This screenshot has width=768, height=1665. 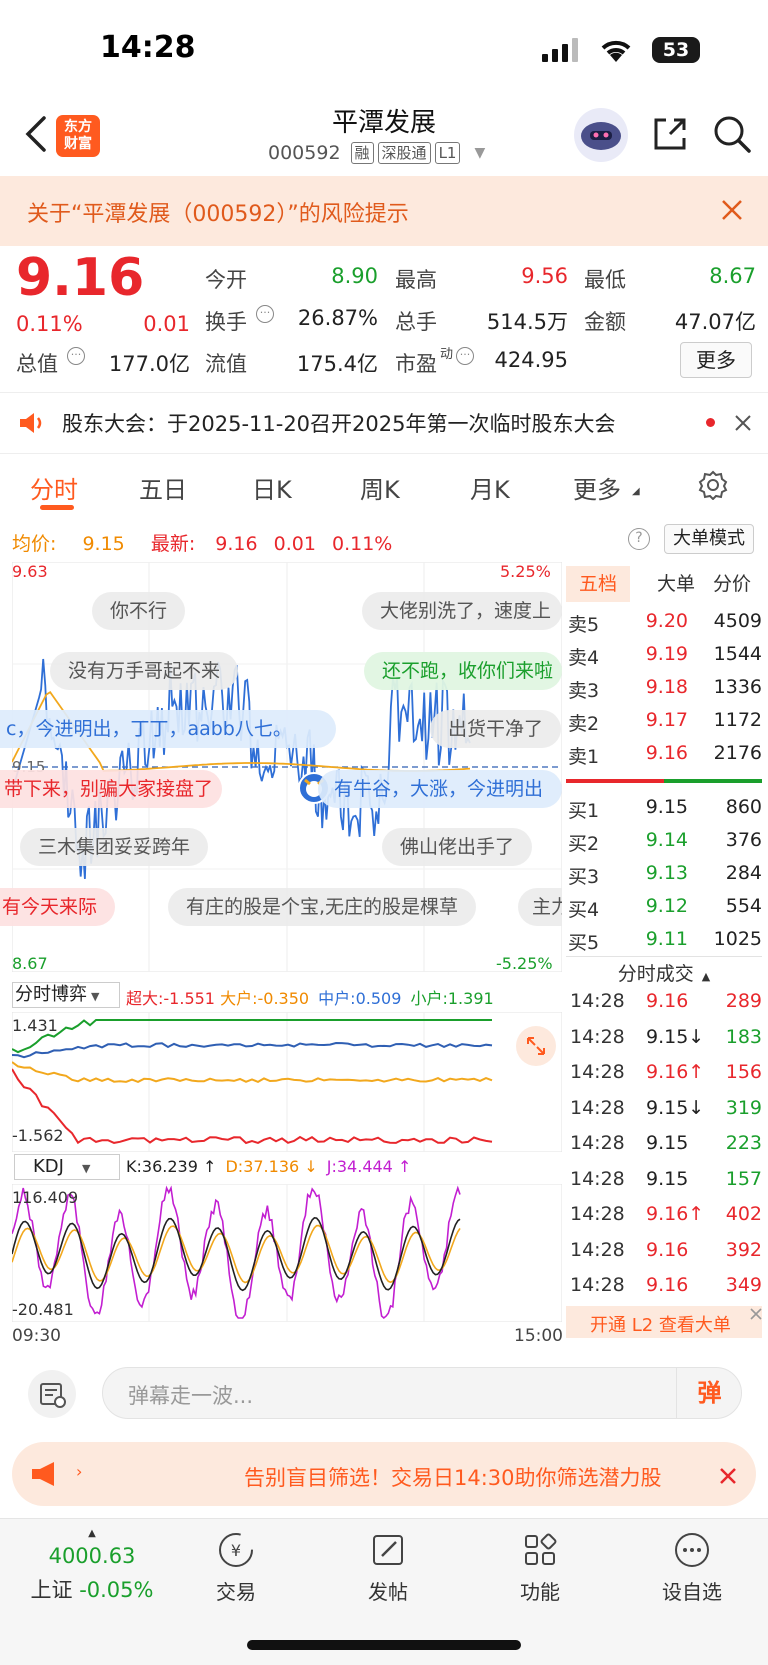 What do you see at coordinates (337, 318) in the screenshot?
I see `turnover-value: 26.87%` at bounding box center [337, 318].